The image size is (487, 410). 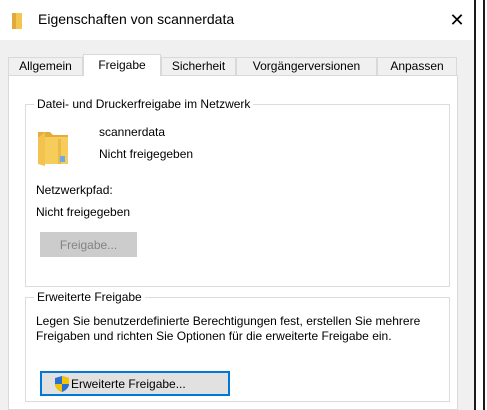 I want to click on tab-label: Freigabe, so click(x=122, y=65).